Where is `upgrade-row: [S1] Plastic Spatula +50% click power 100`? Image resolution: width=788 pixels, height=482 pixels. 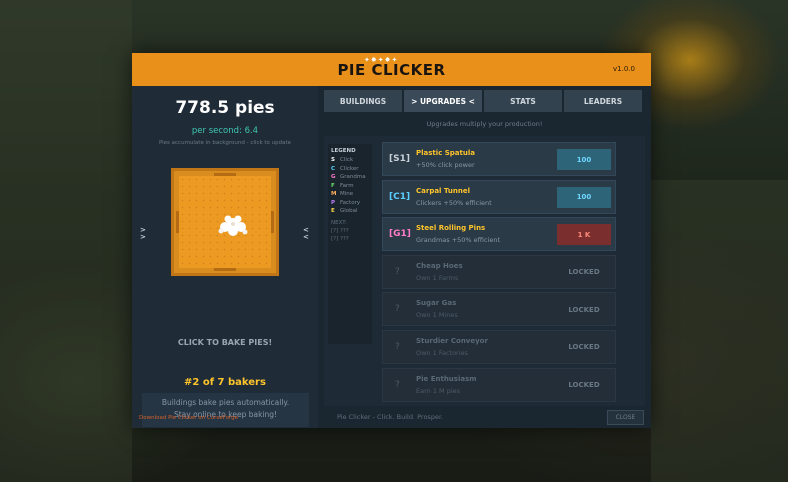 upgrade-row: [S1] Plastic Spatula +50% click power 100 is located at coordinates (499, 159).